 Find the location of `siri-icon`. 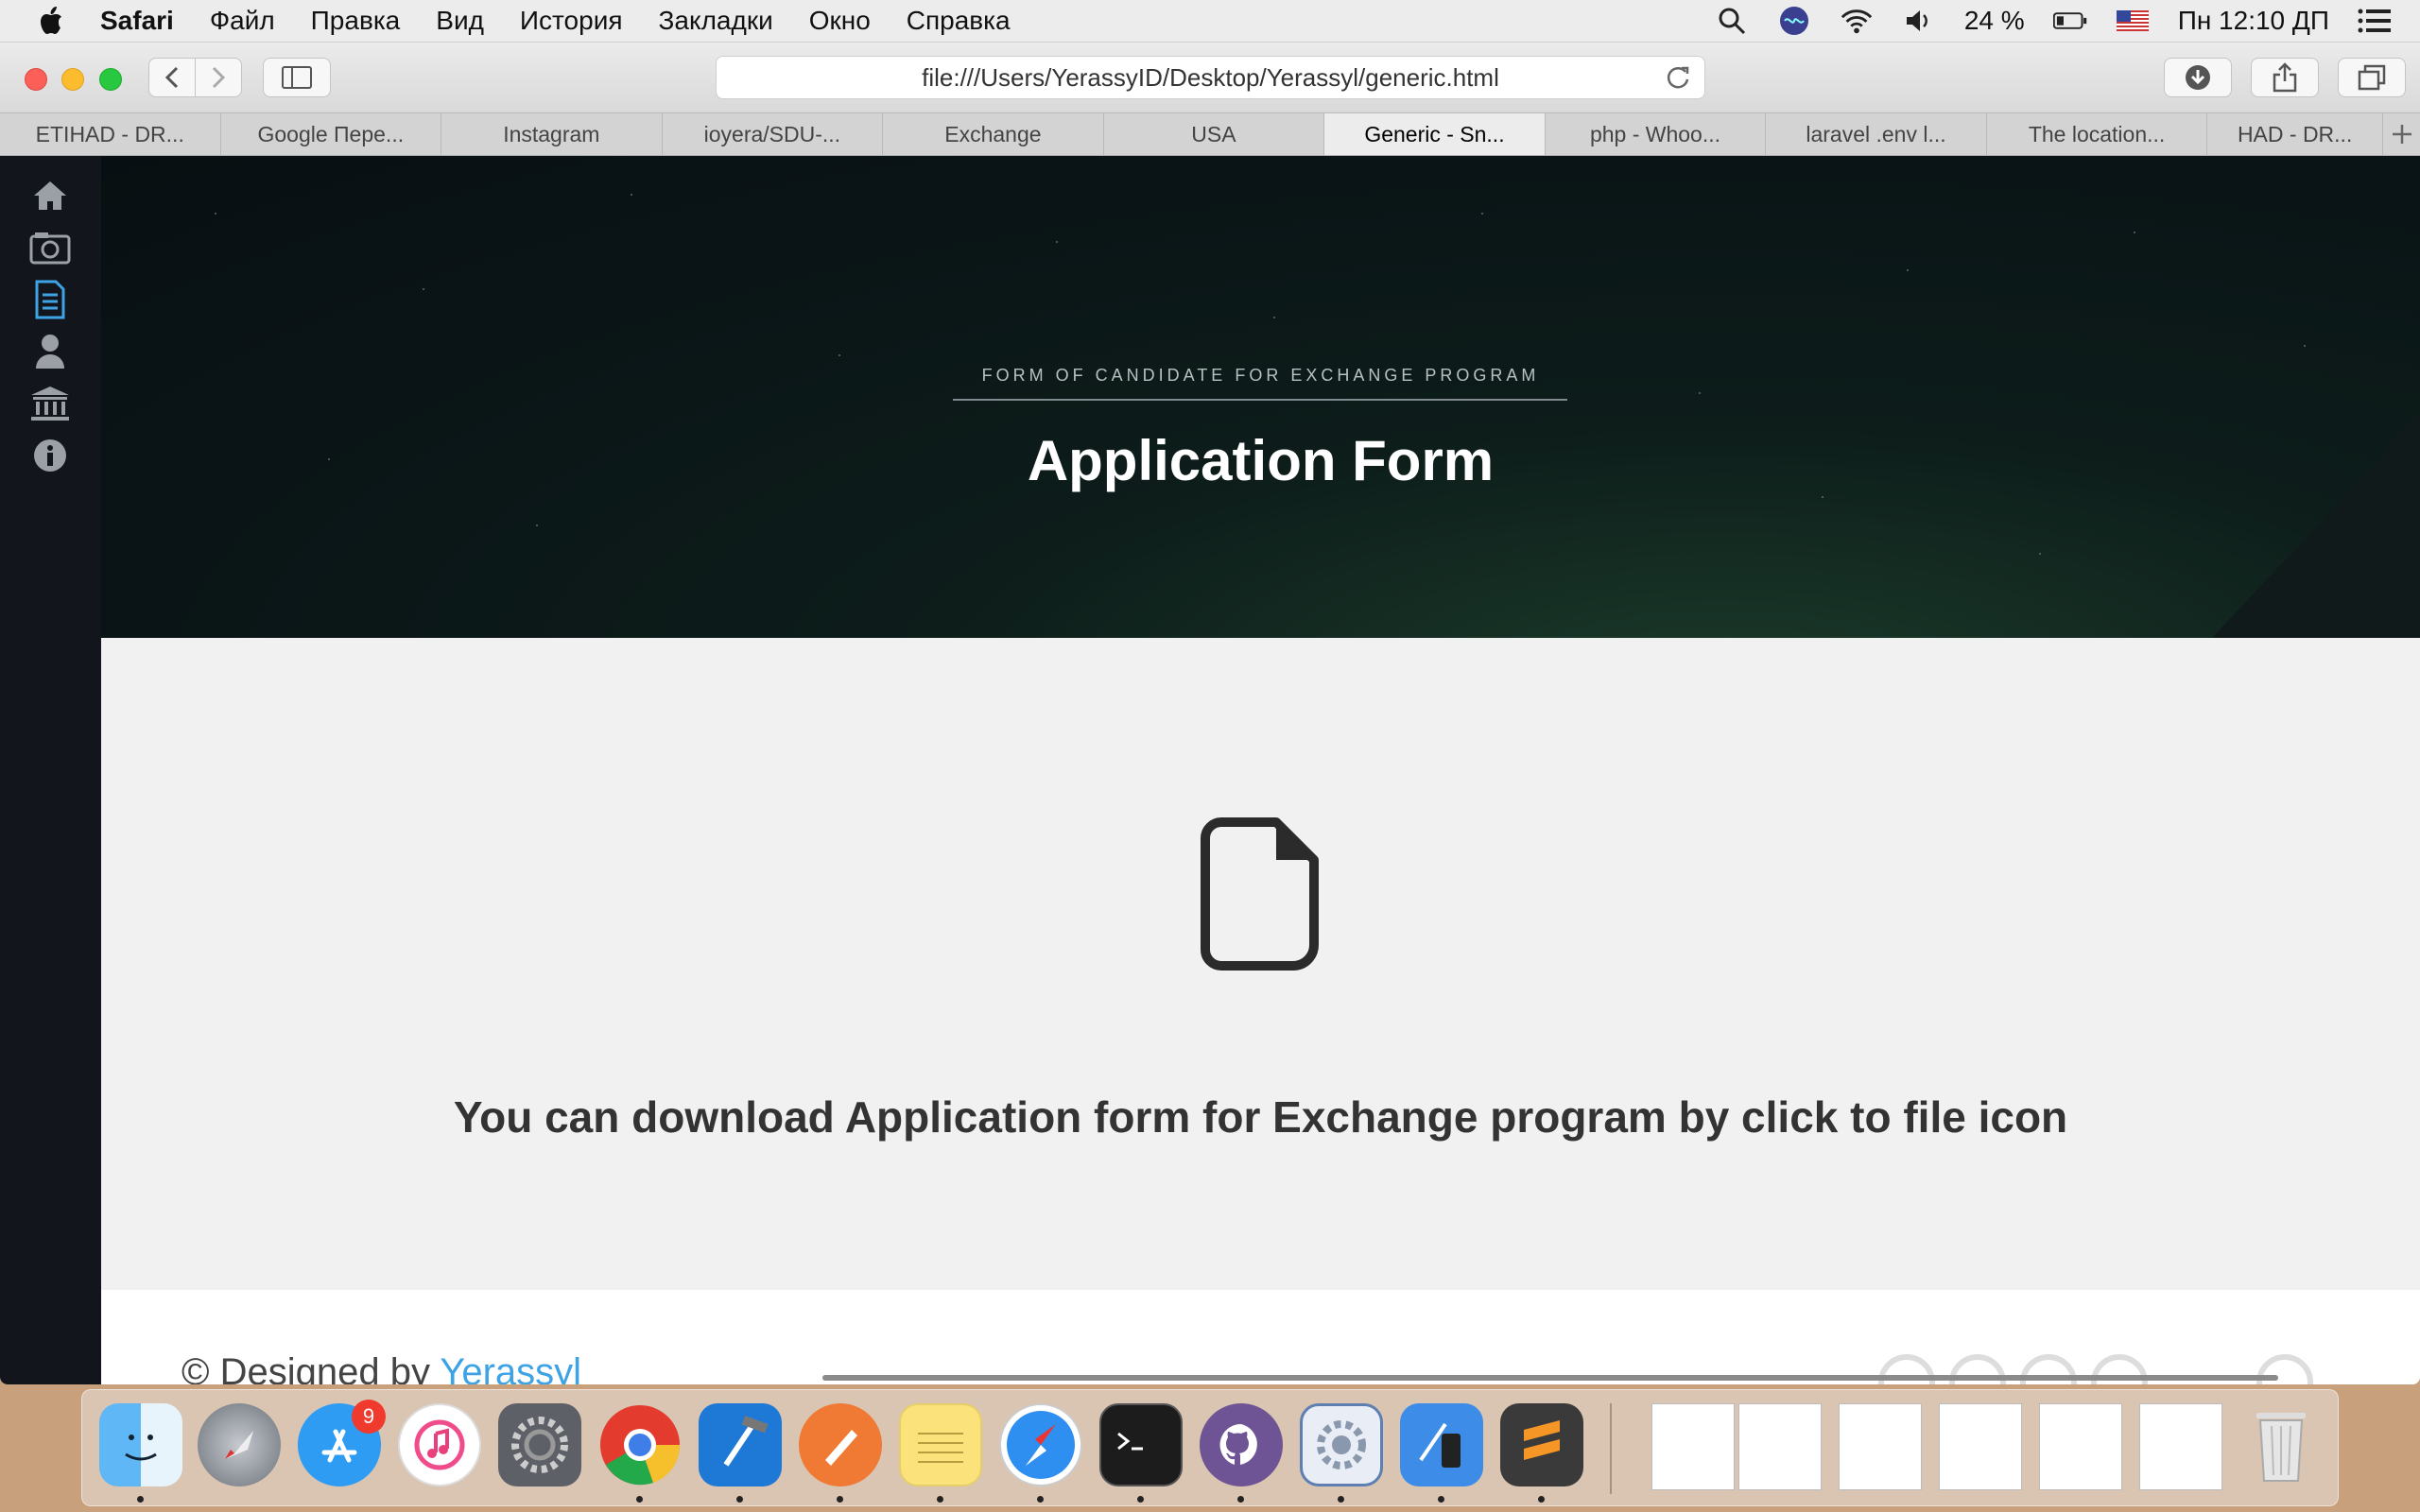

siri-icon is located at coordinates (1794, 21).